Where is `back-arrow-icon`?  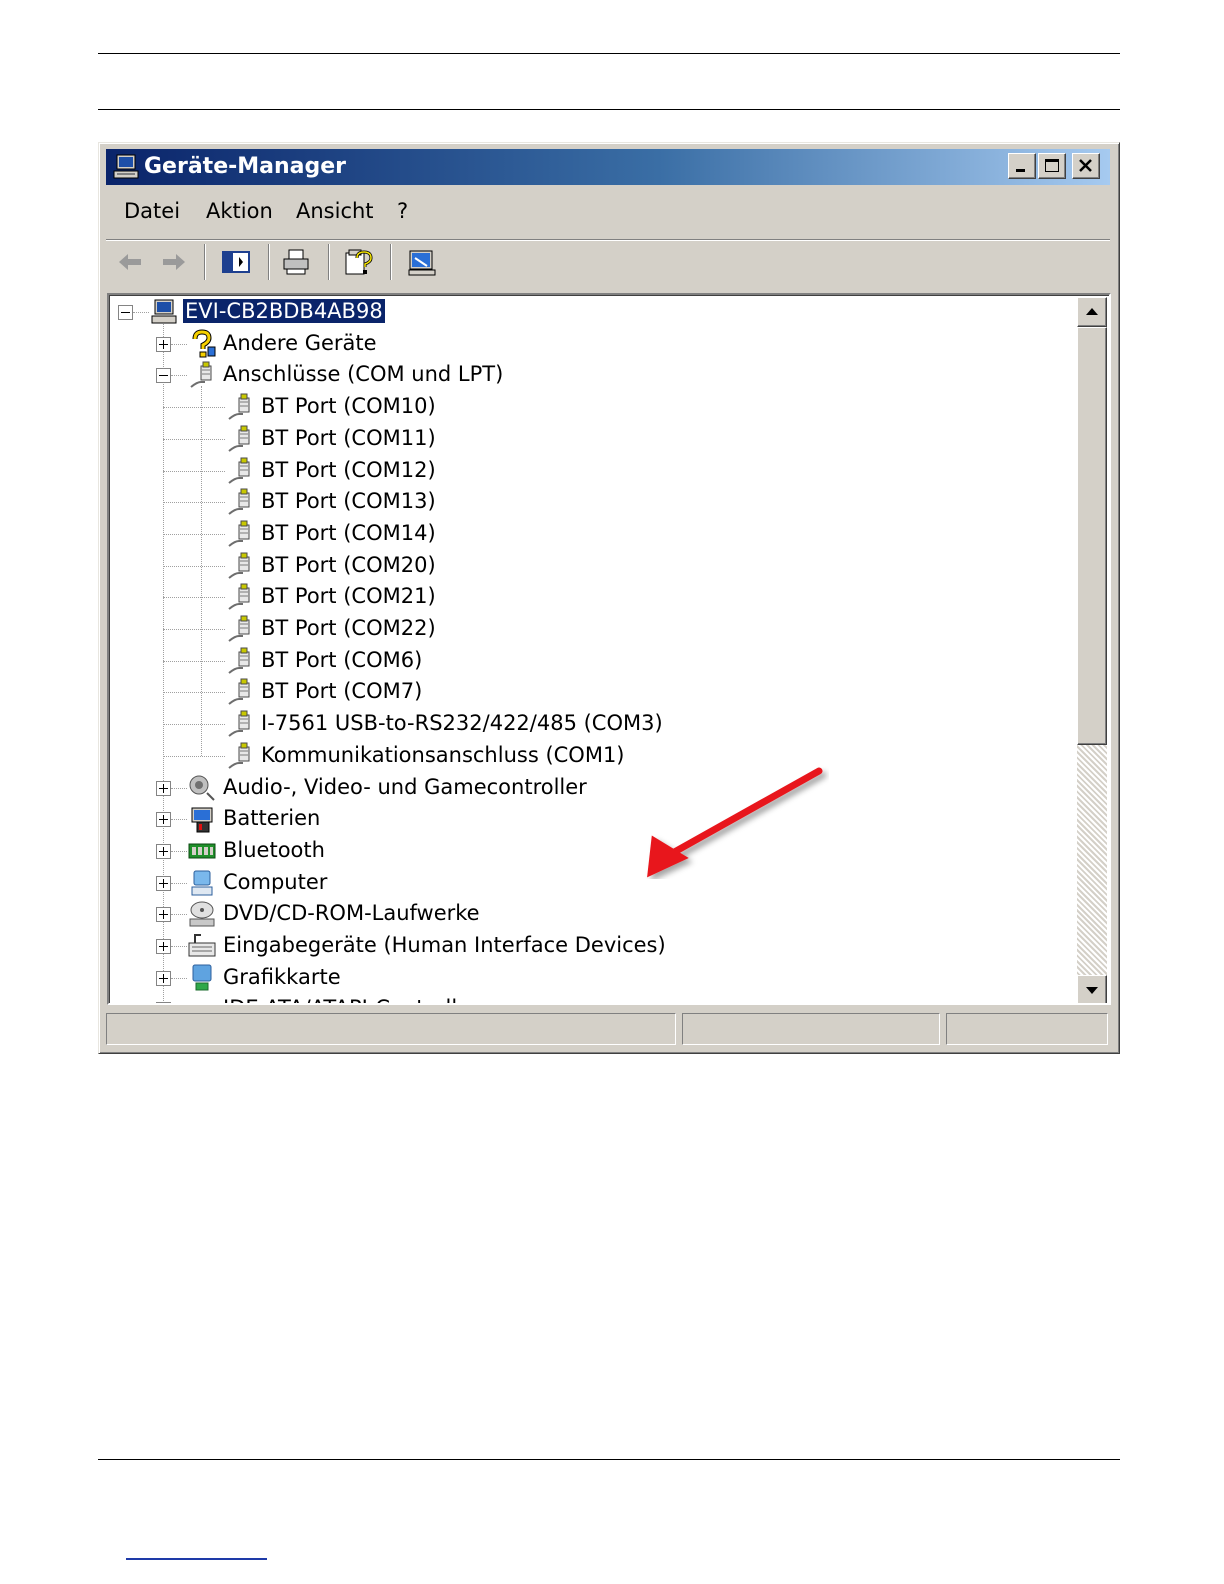 back-arrow-icon is located at coordinates (130, 262).